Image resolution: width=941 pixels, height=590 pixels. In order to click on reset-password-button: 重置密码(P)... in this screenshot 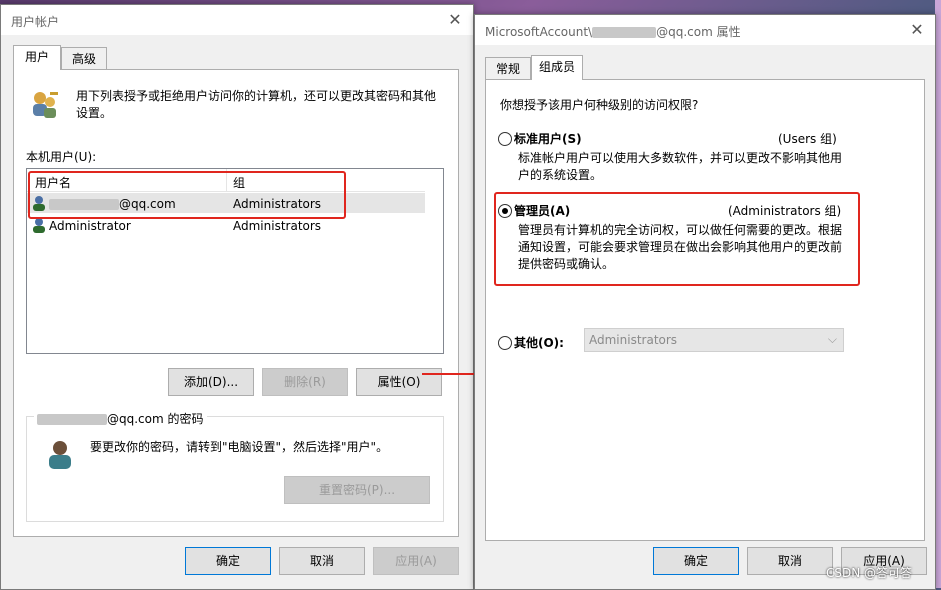, I will do `click(357, 490)`.